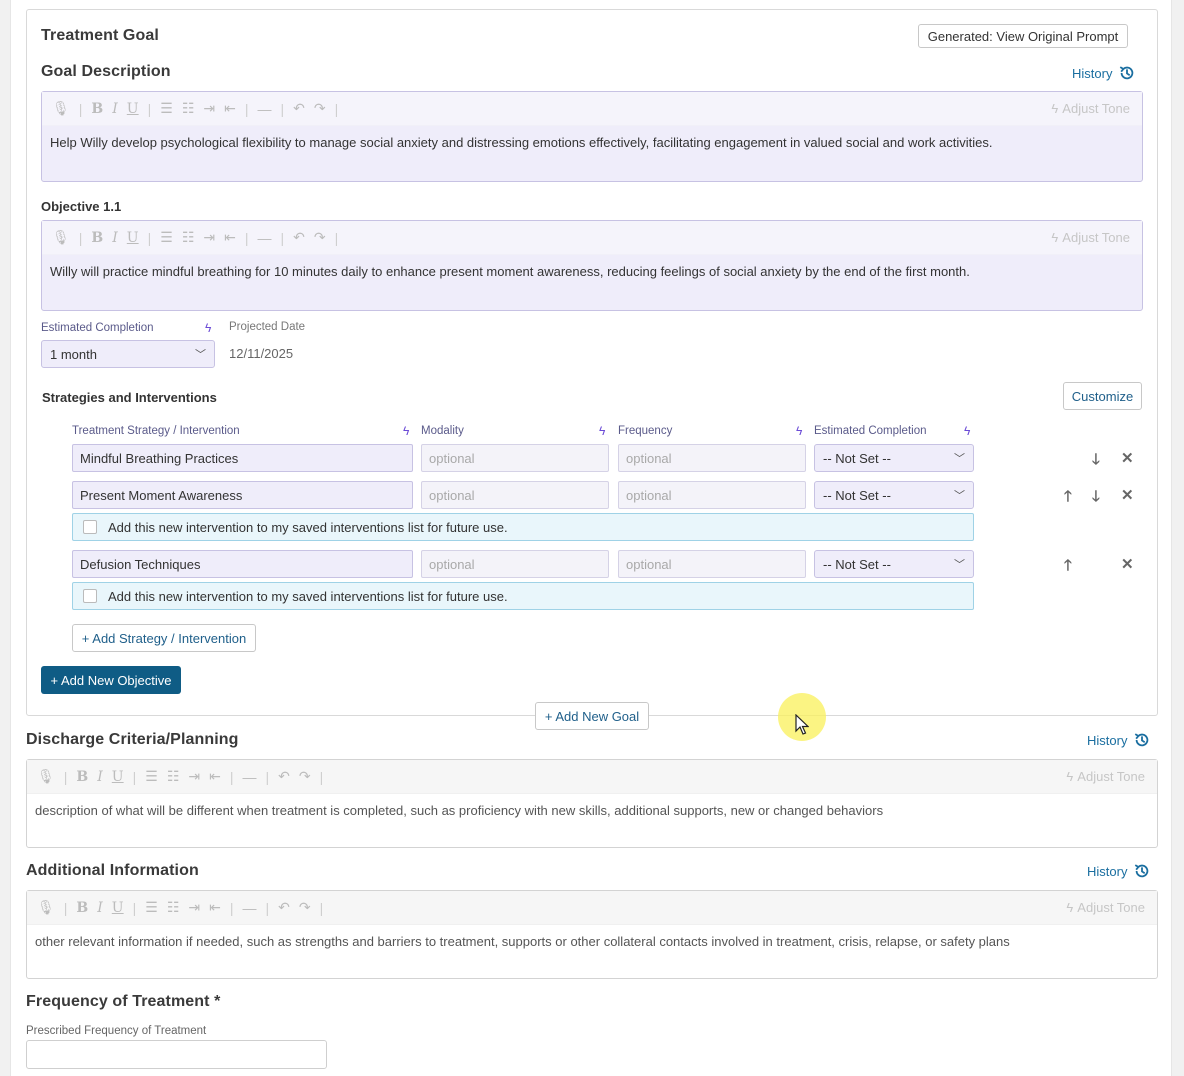 The height and width of the screenshot is (1076, 1184). I want to click on add-new-objective-button: + Add New Objective, so click(111, 680).